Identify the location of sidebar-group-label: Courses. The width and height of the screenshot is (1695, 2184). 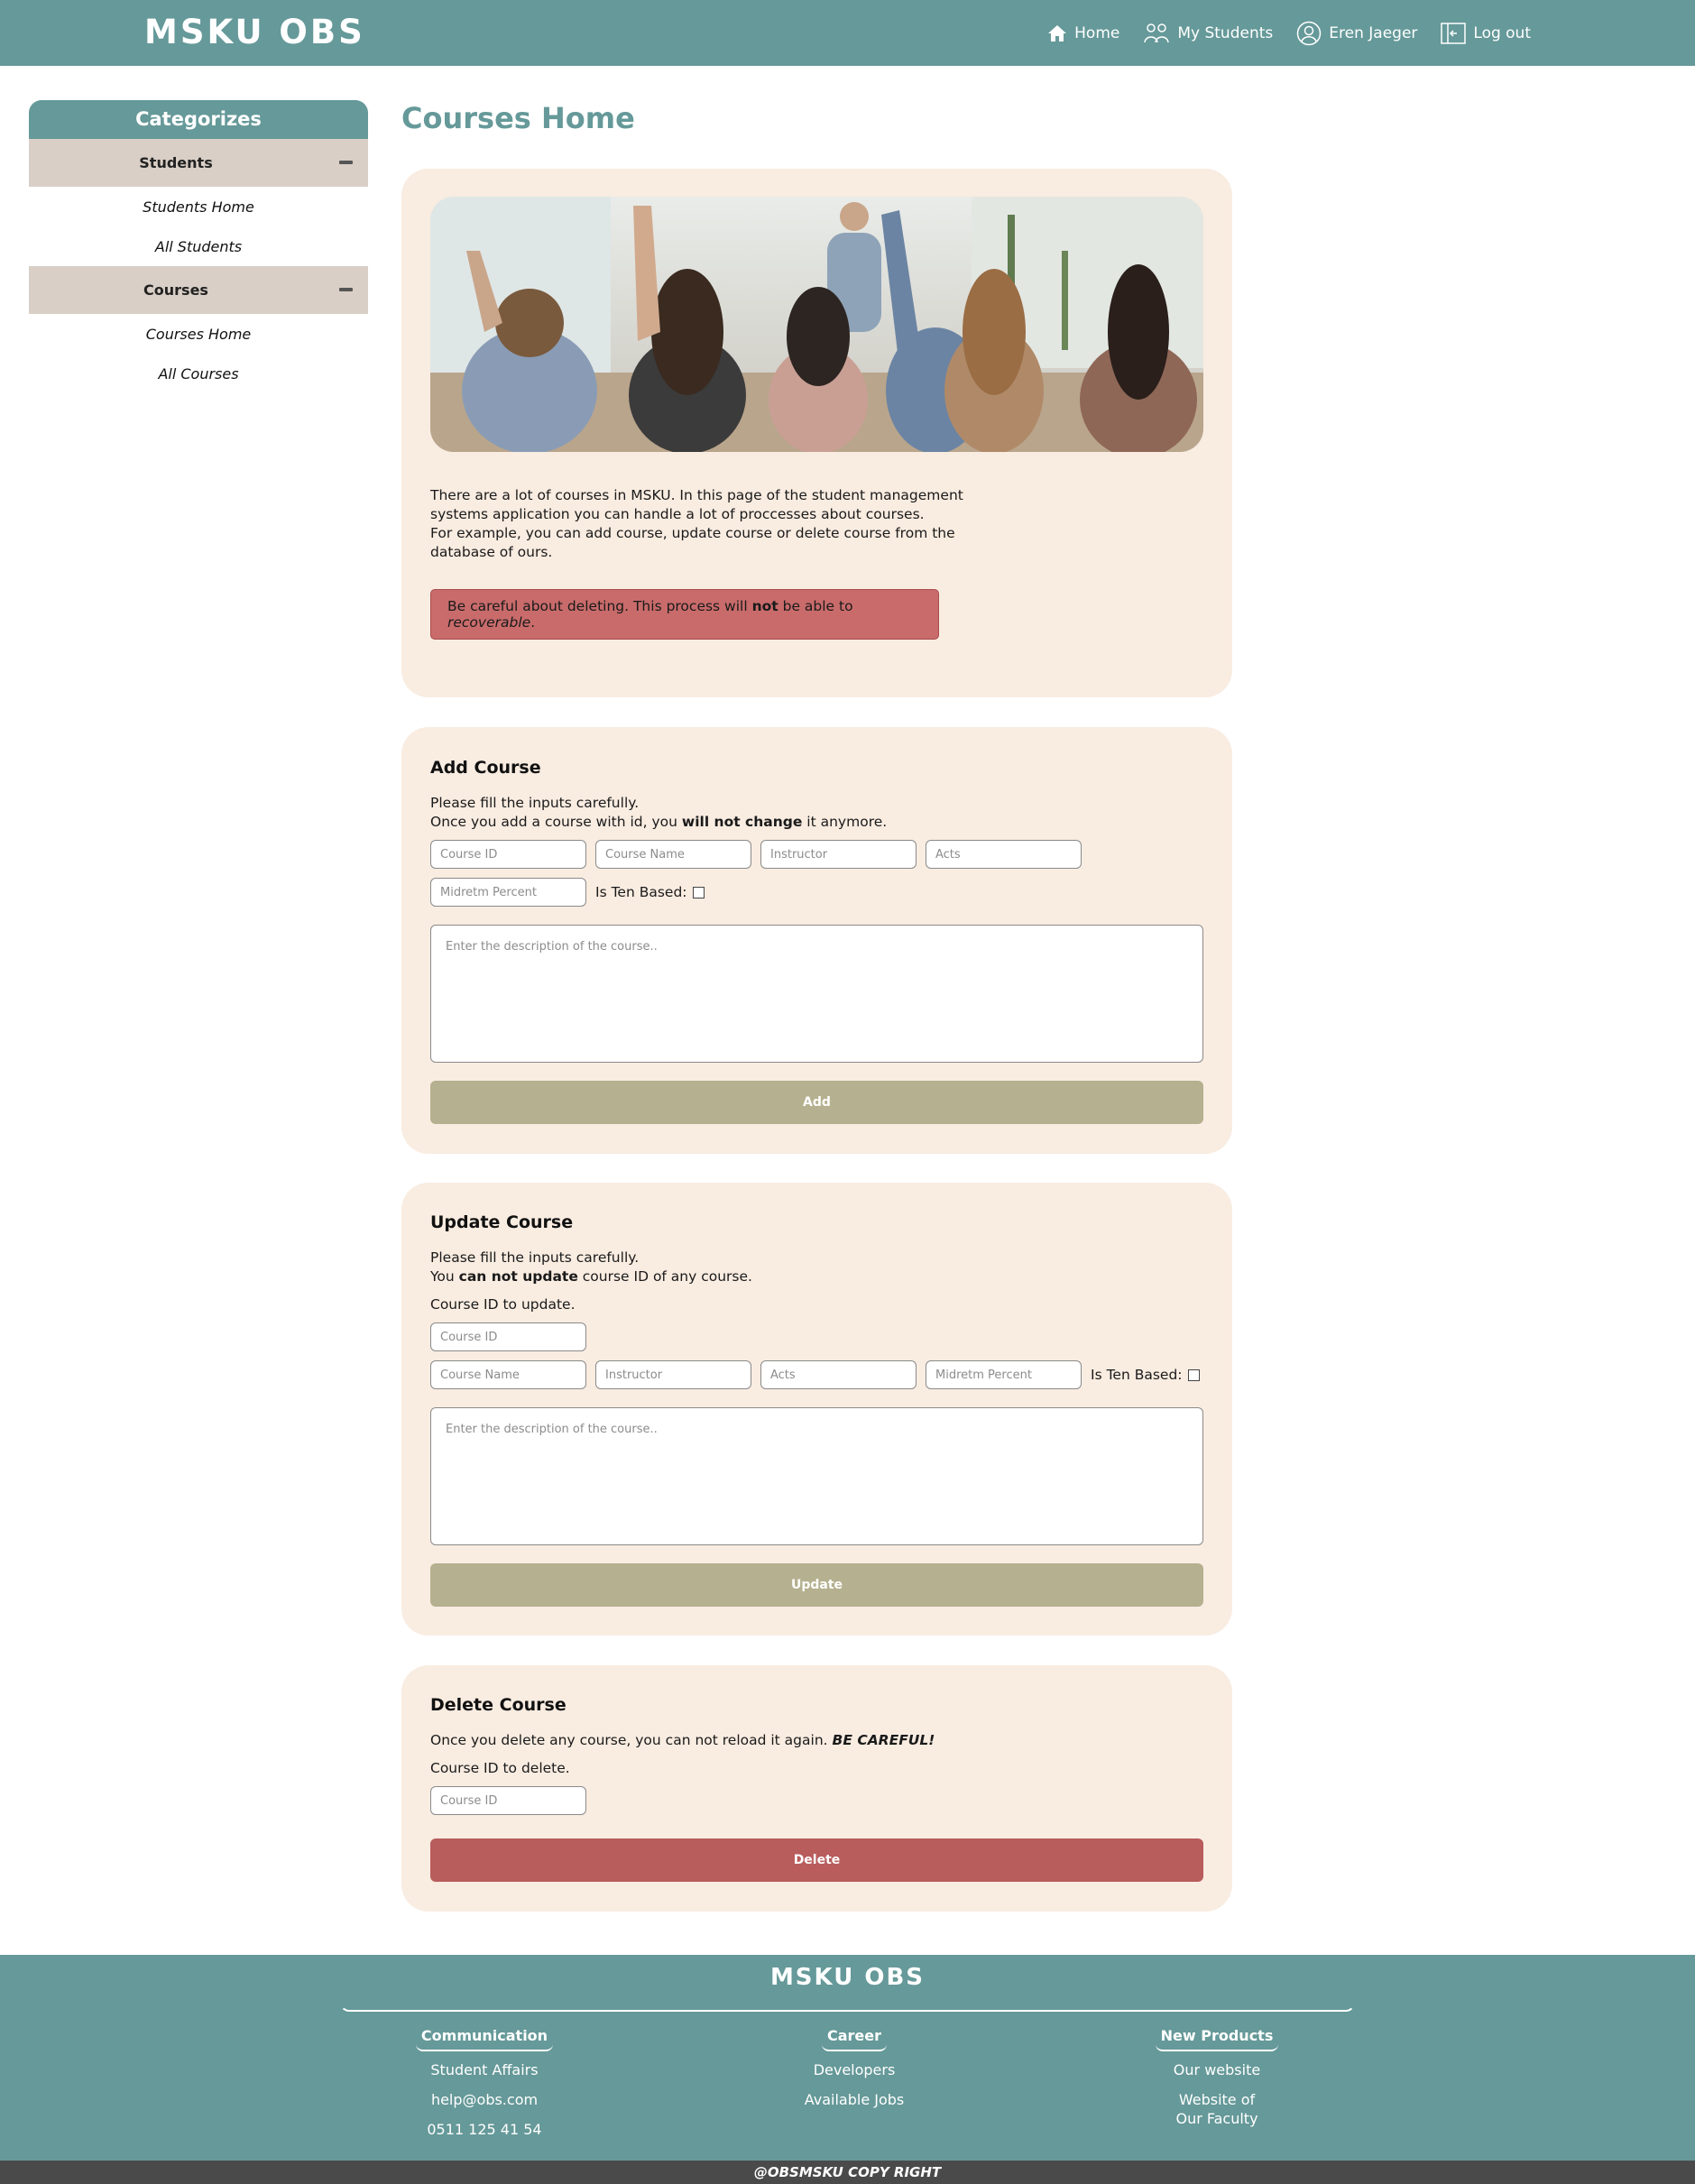
(175, 290).